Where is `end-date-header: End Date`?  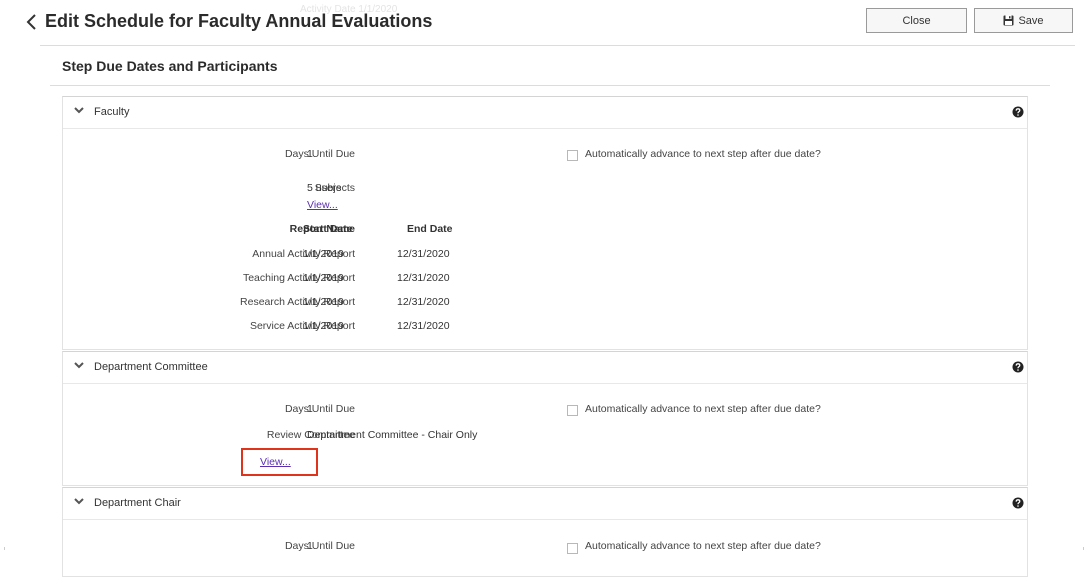 end-date-header: End Date is located at coordinates (430, 229).